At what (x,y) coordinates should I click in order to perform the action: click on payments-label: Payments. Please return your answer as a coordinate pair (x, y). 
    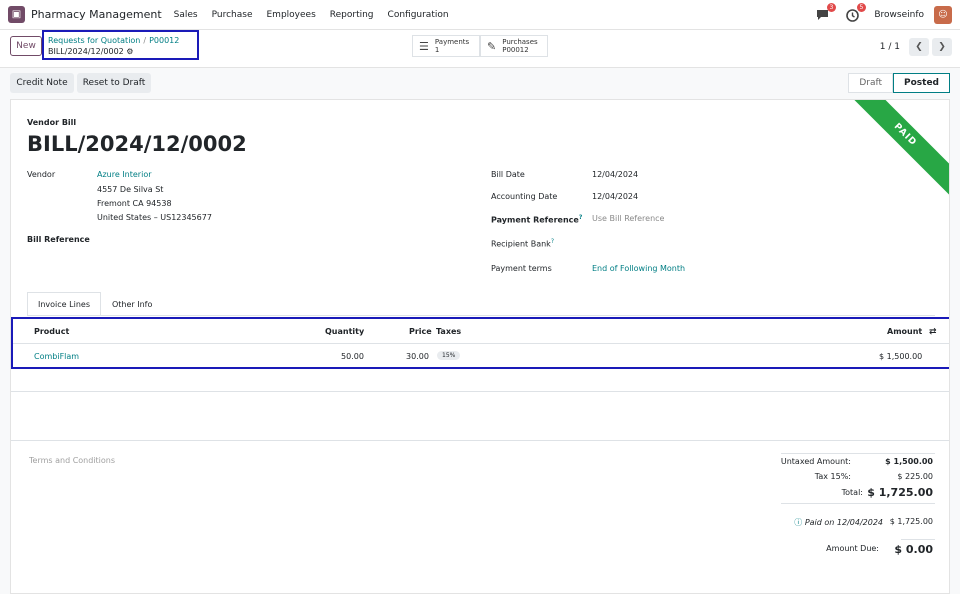
    Looking at the image, I should click on (452, 42).